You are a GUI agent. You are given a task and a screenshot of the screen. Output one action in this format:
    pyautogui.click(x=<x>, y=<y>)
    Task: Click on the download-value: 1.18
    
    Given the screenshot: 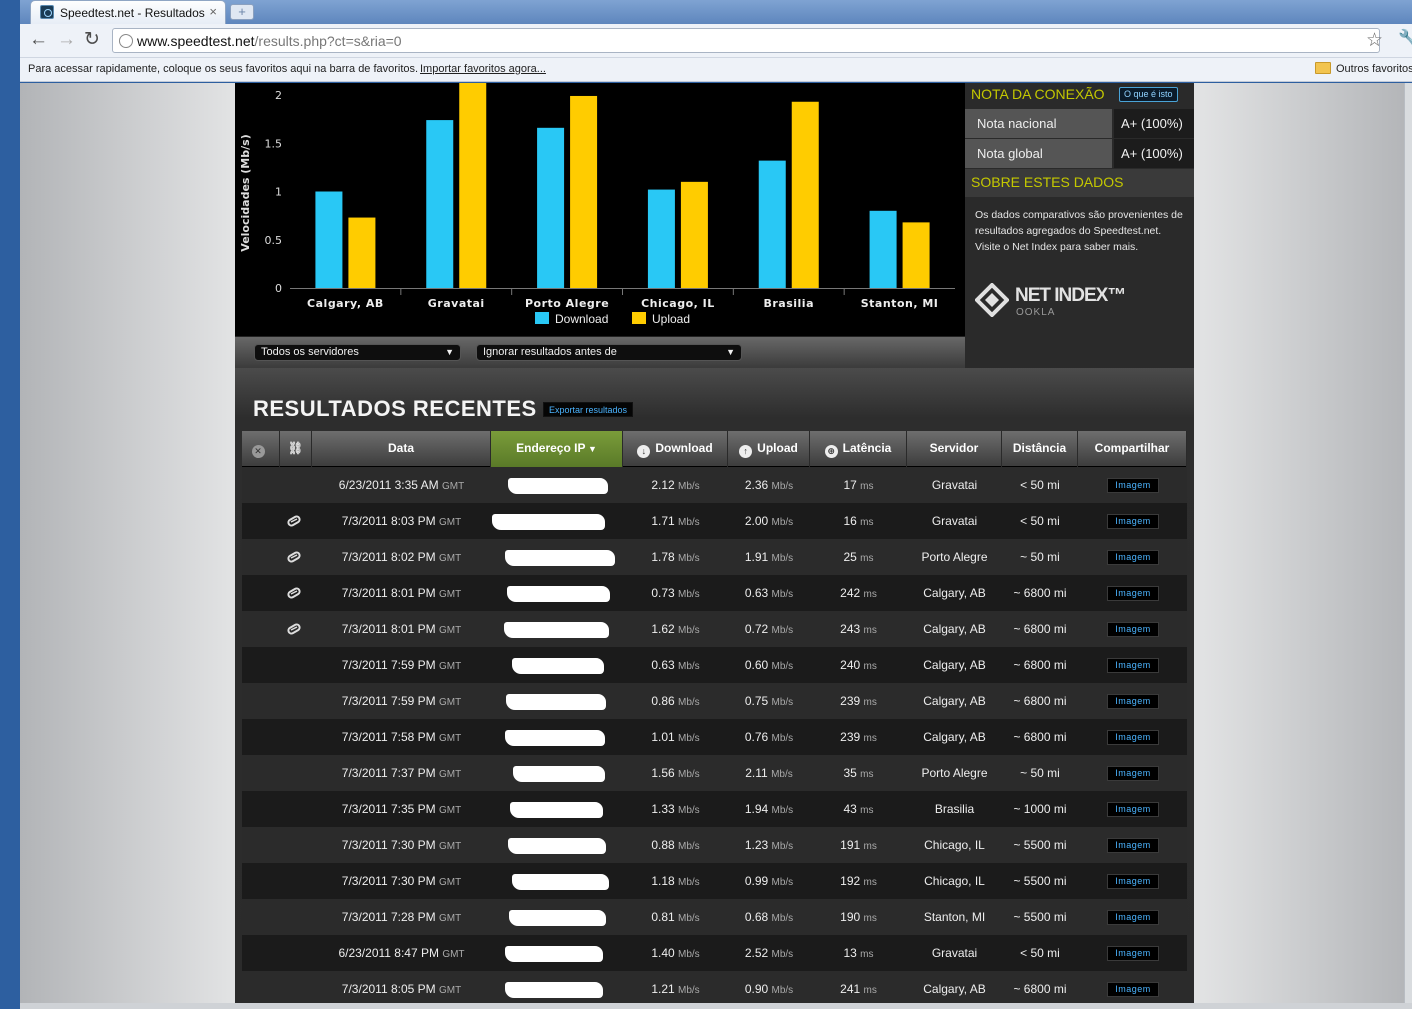 What is the action you would take?
    pyautogui.click(x=665, y=881)
    